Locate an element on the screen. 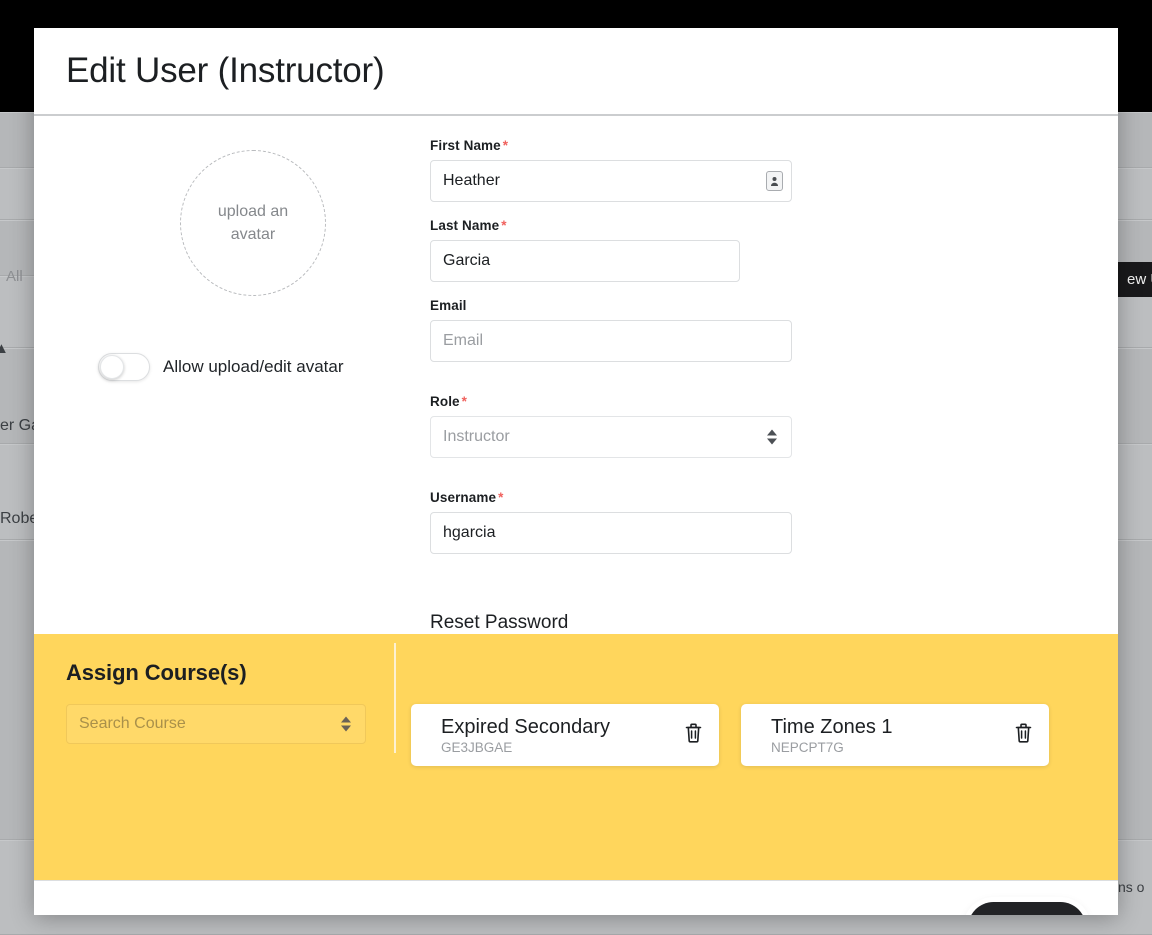 This screenshot has height=935, width=1152. search-course-select: Search Course is located at coordinates (216, 724).